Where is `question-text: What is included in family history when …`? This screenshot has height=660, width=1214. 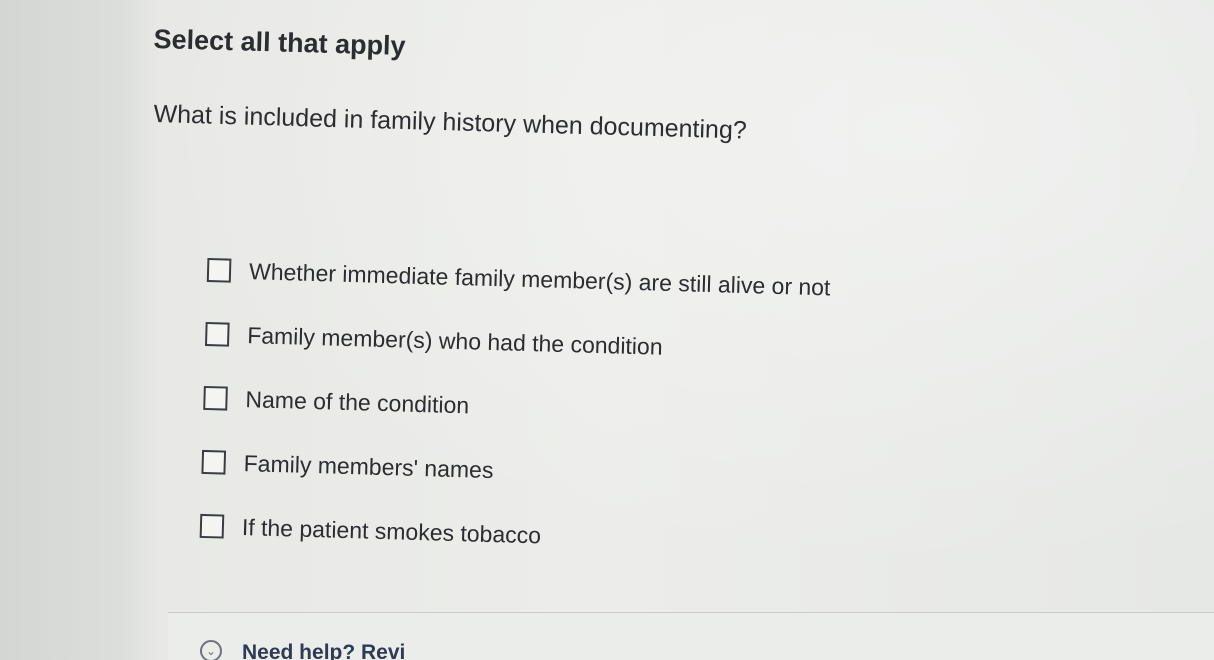
question-text: What is included in family history when … is located at coordinates (450, 122).